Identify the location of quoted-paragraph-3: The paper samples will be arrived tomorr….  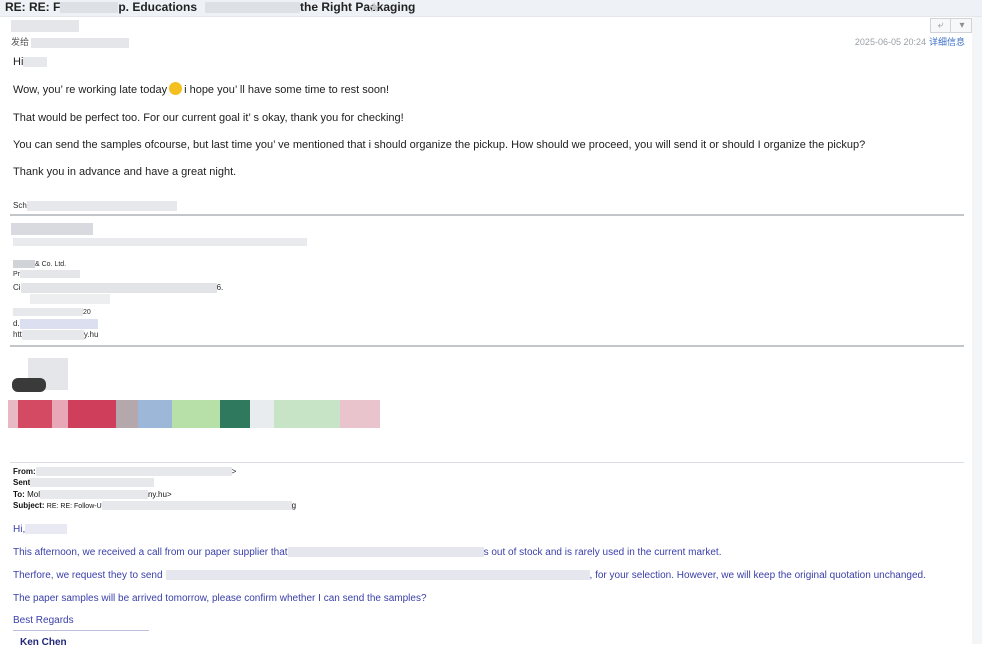
(220, 598).